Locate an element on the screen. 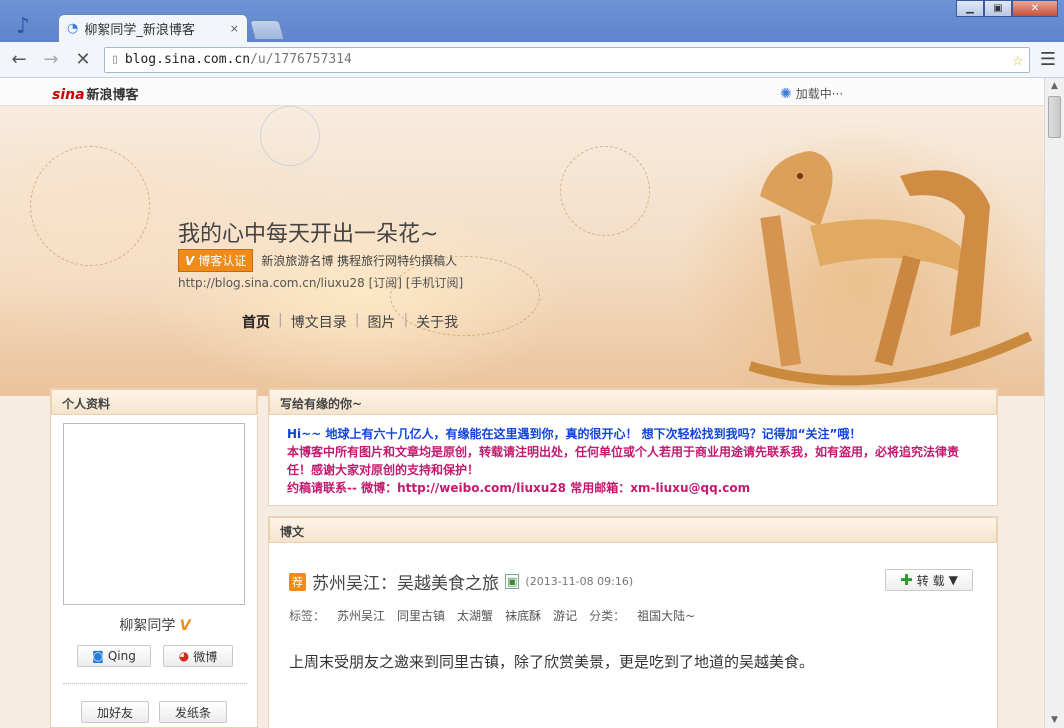 The image size is (1064, 728). post-title-row: 荐 苏州吴江：吴越美食之旅 ▣ (2013-11-08 09:16) is located at coordinates (461, 581).